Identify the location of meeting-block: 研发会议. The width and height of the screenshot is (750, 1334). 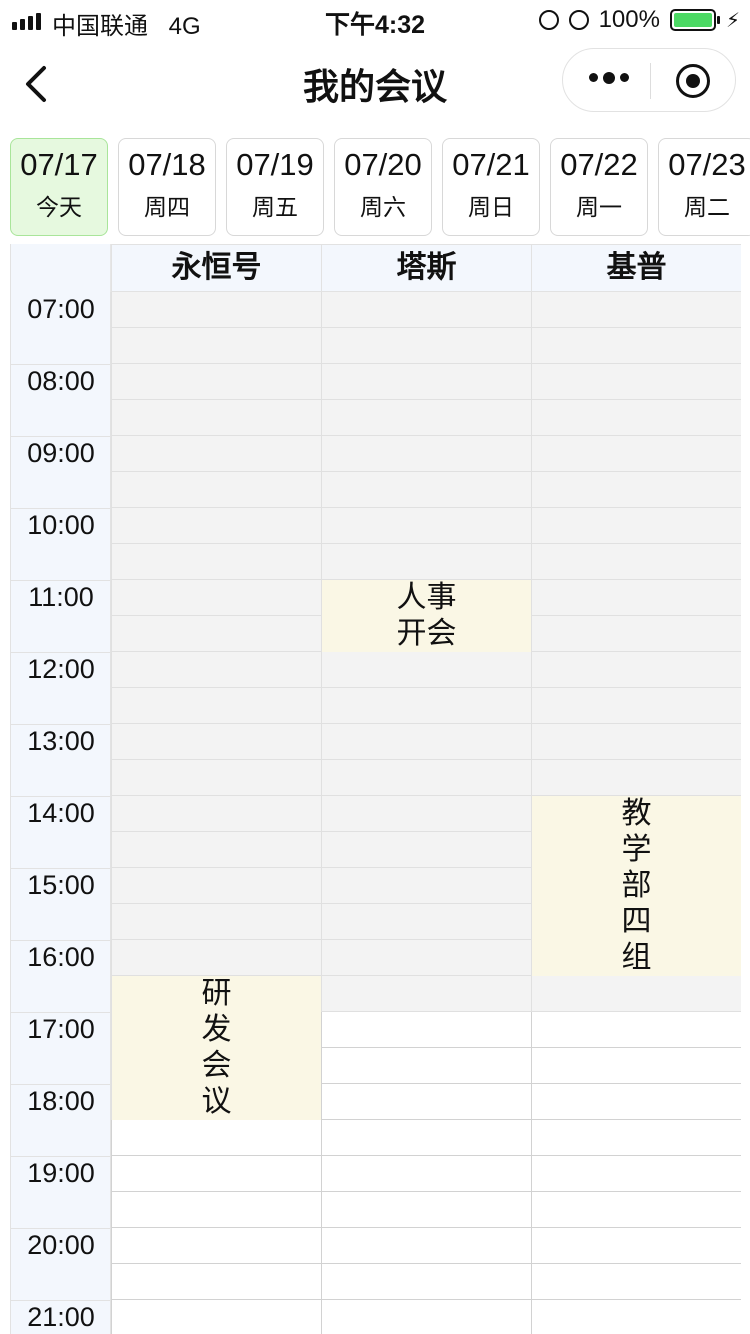
(216, 1048).